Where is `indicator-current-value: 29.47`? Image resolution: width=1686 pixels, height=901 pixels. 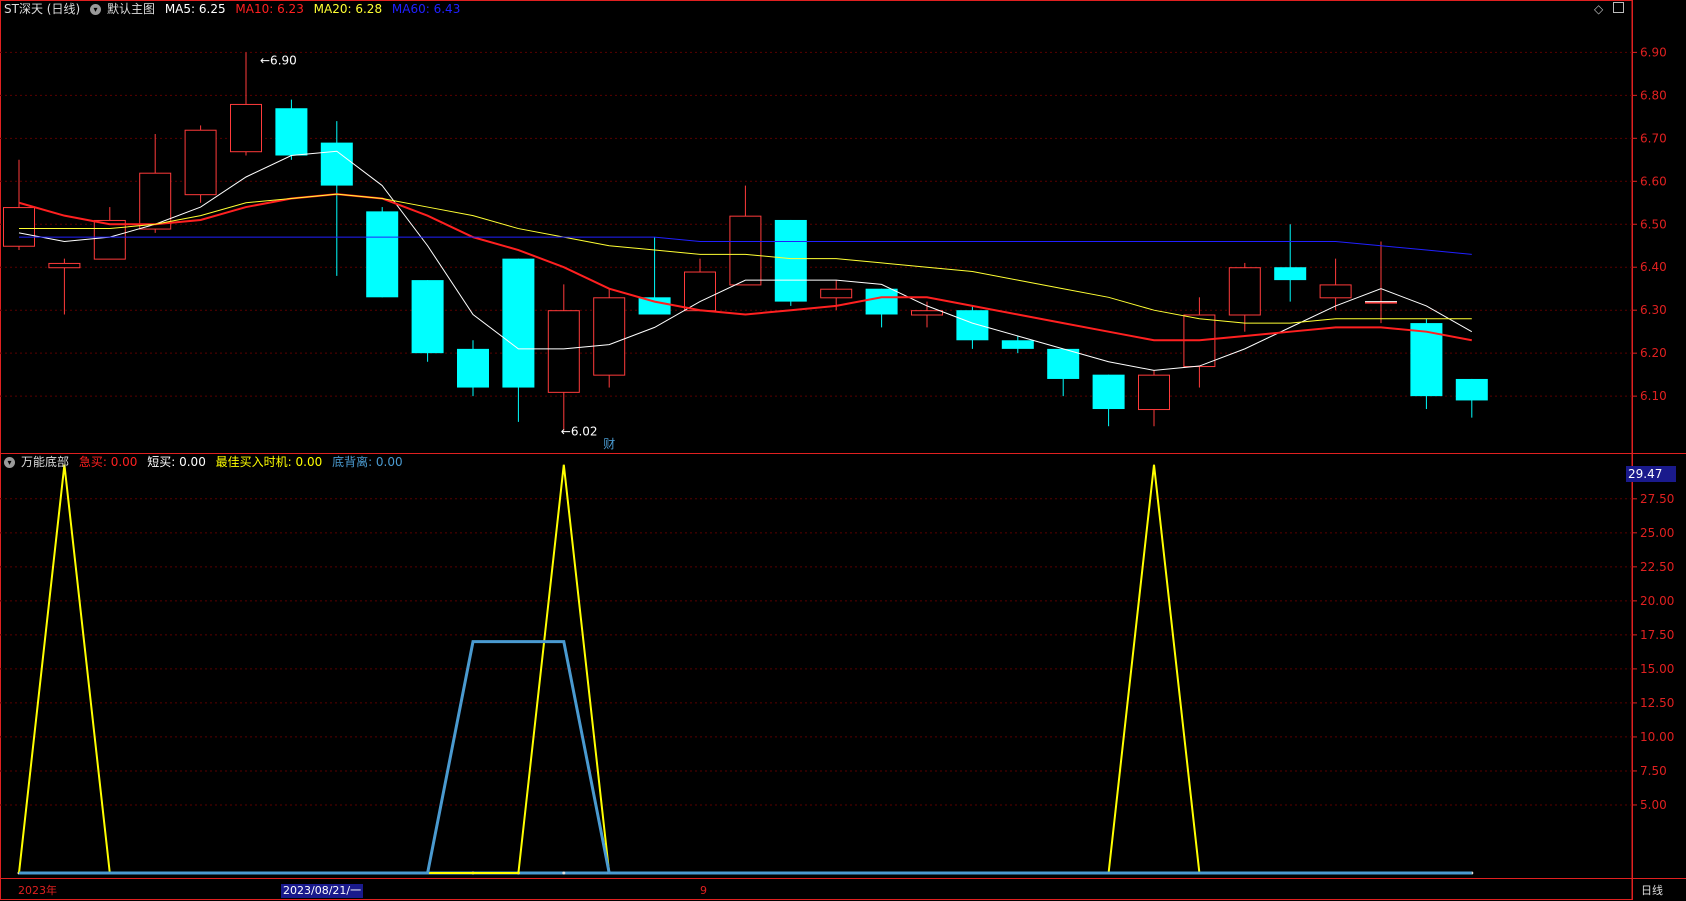 indicator-current-value: 29.47 is located at coordinates (1651, 474).